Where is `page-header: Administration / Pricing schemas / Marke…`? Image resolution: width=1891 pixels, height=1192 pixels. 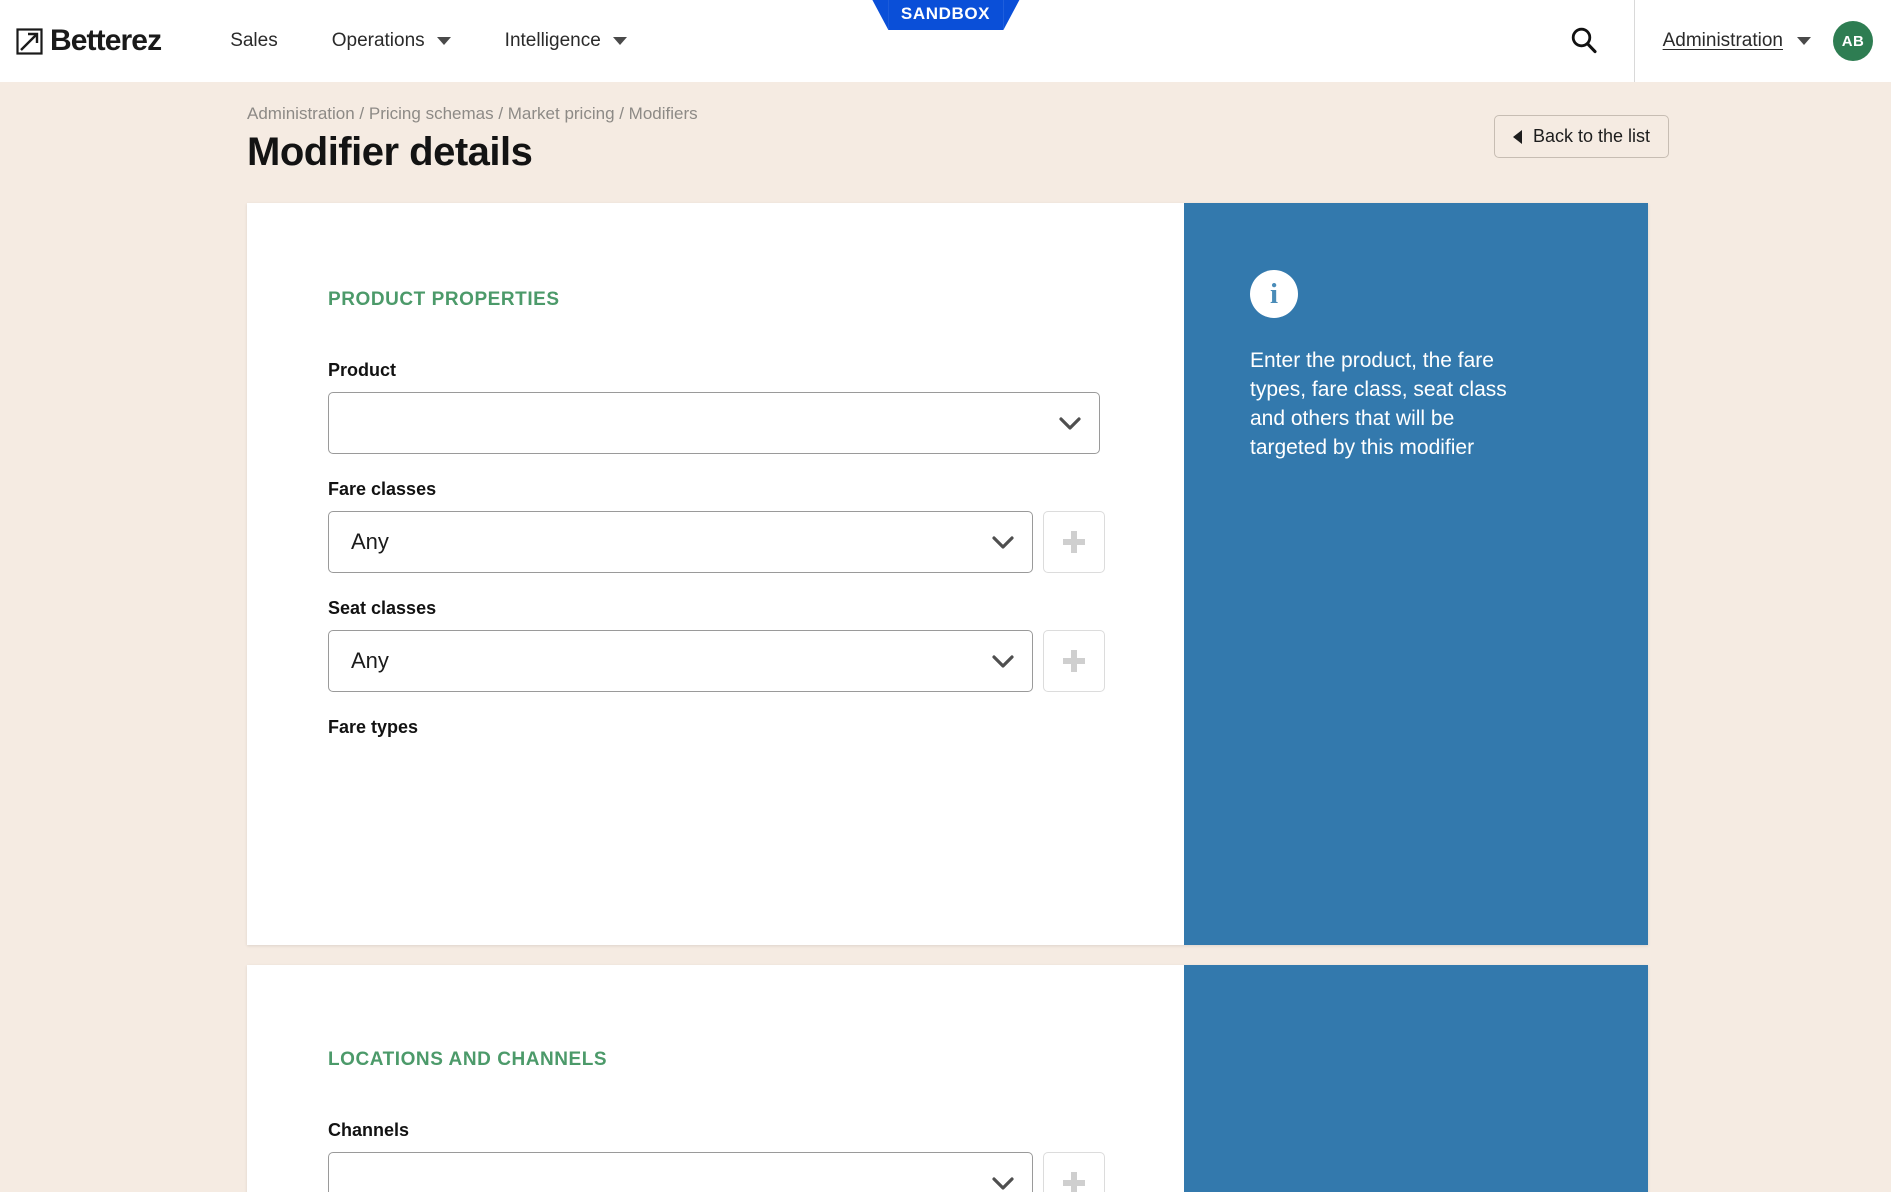
page-header: Administration / Pricing schemas / Marke… is located at coordinates (945, 128).